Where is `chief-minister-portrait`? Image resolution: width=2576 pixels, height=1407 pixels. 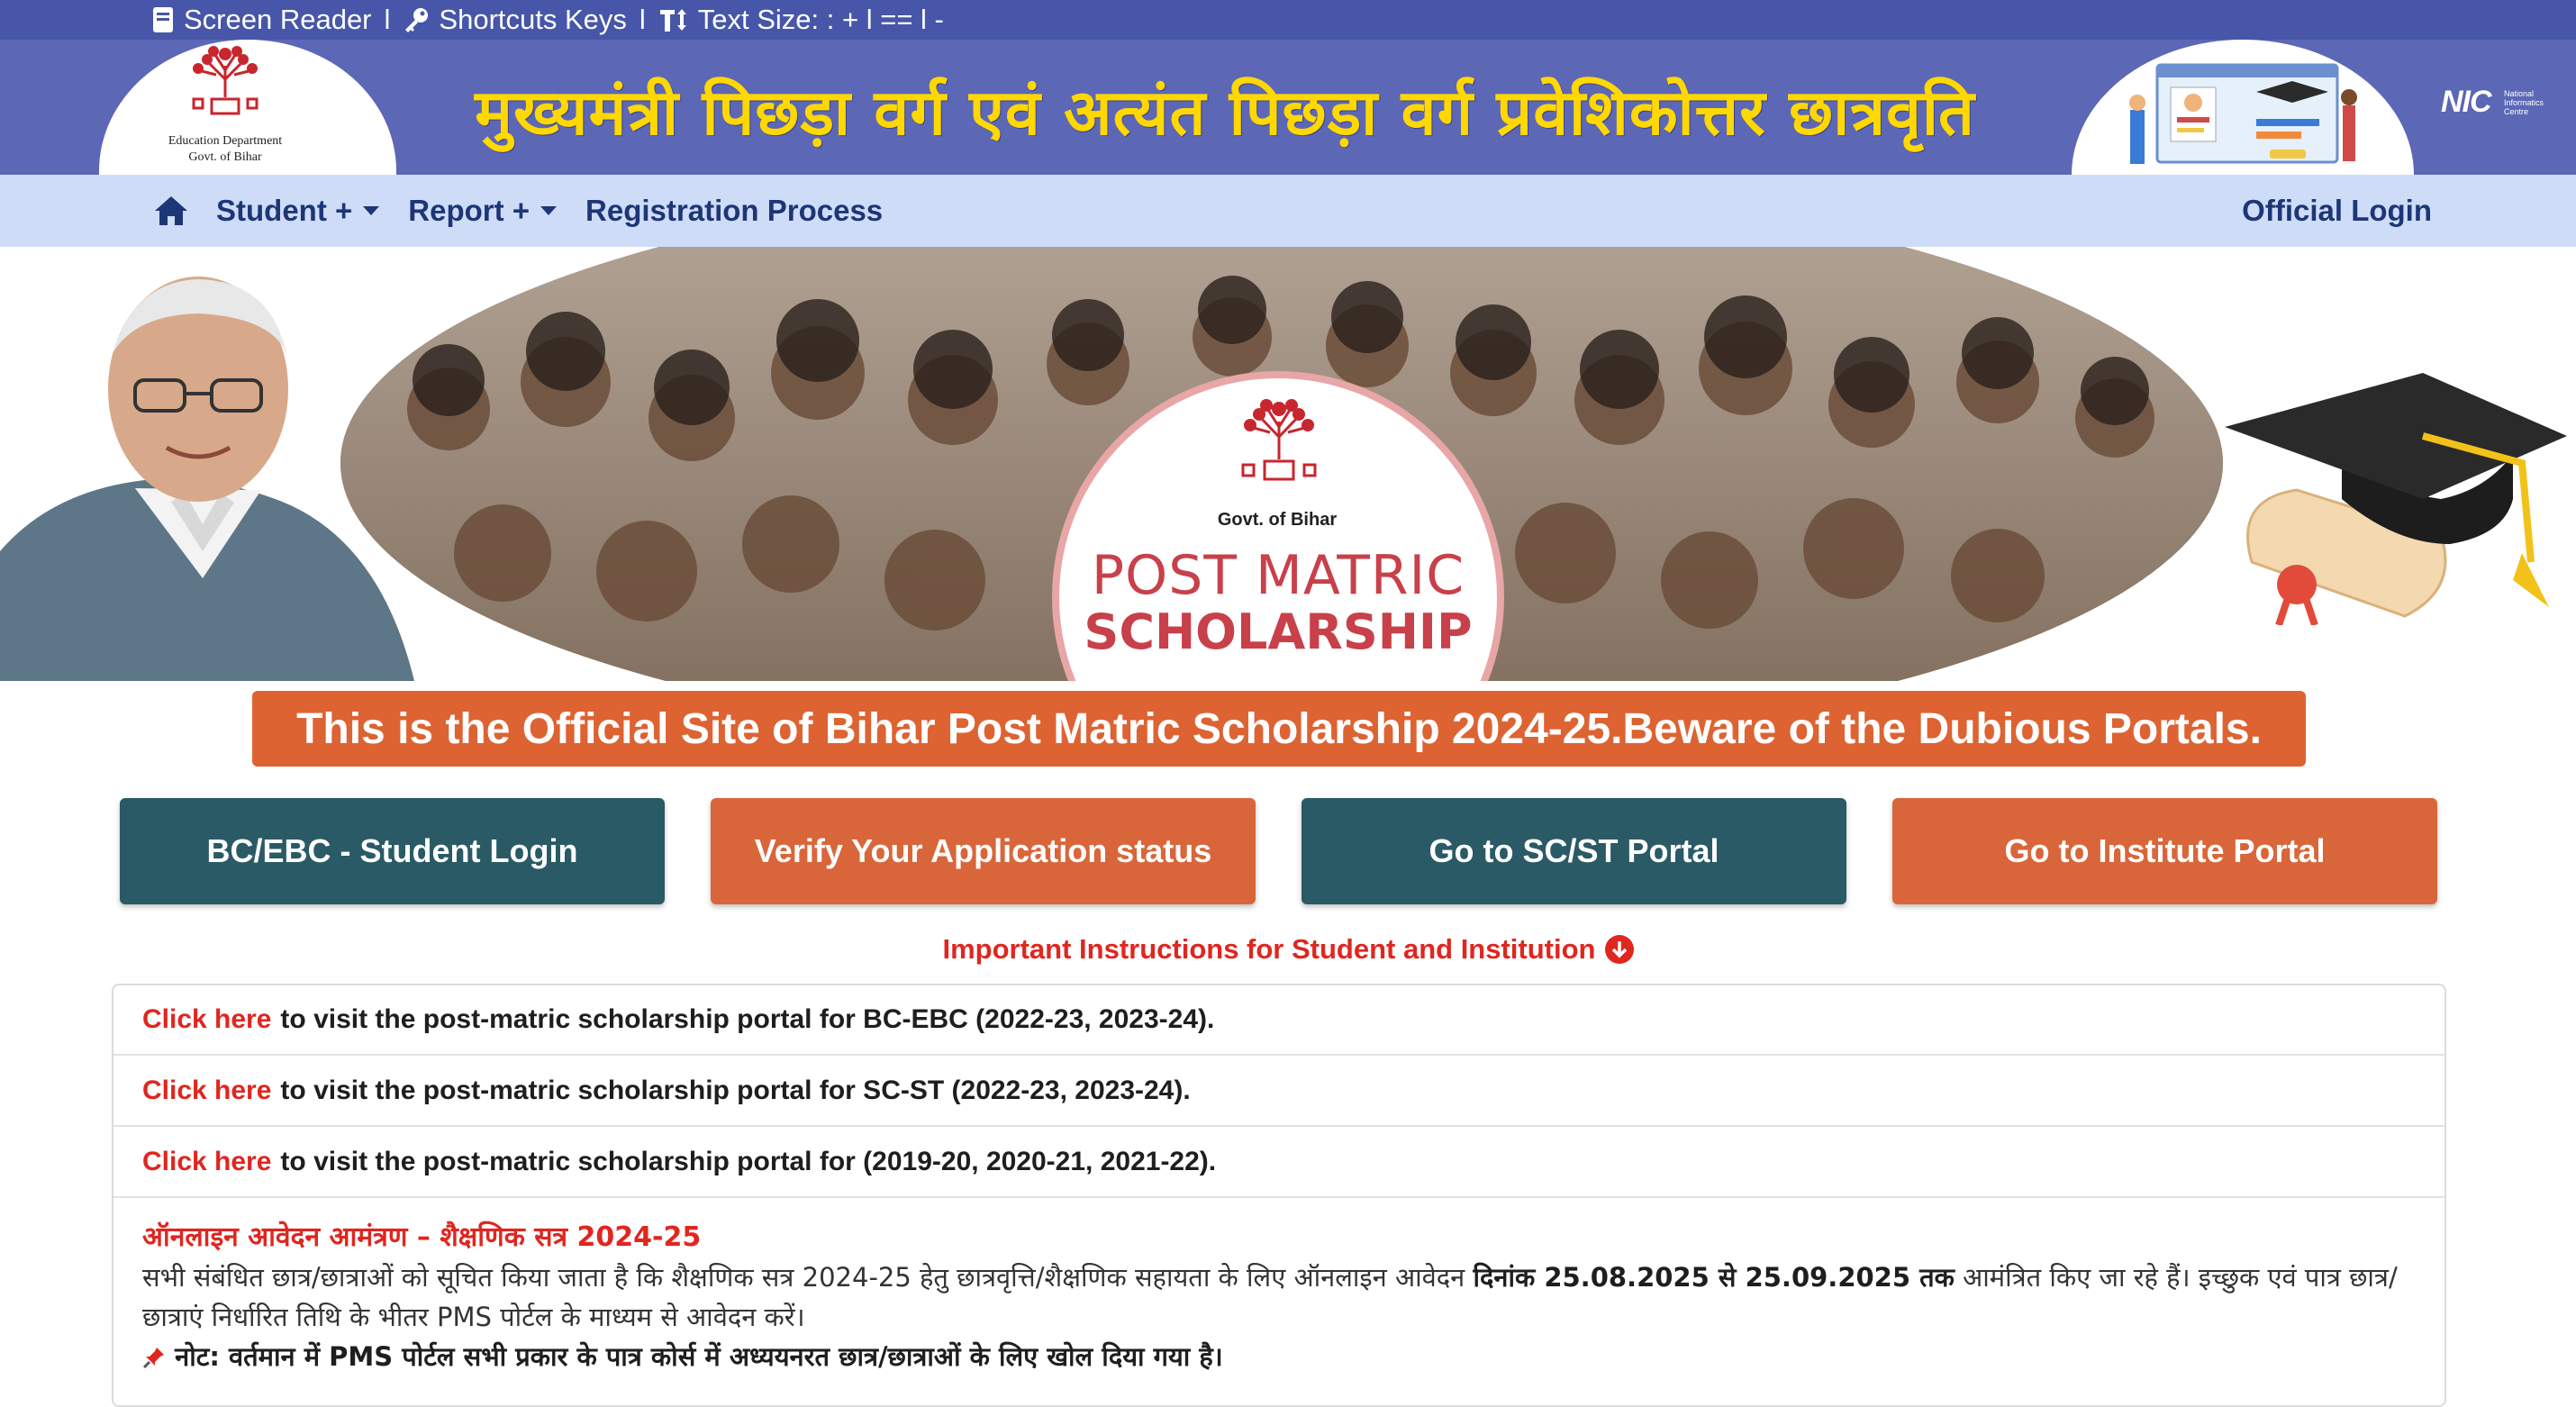
chief-minister-portrait is located at coordinates (207, 479).